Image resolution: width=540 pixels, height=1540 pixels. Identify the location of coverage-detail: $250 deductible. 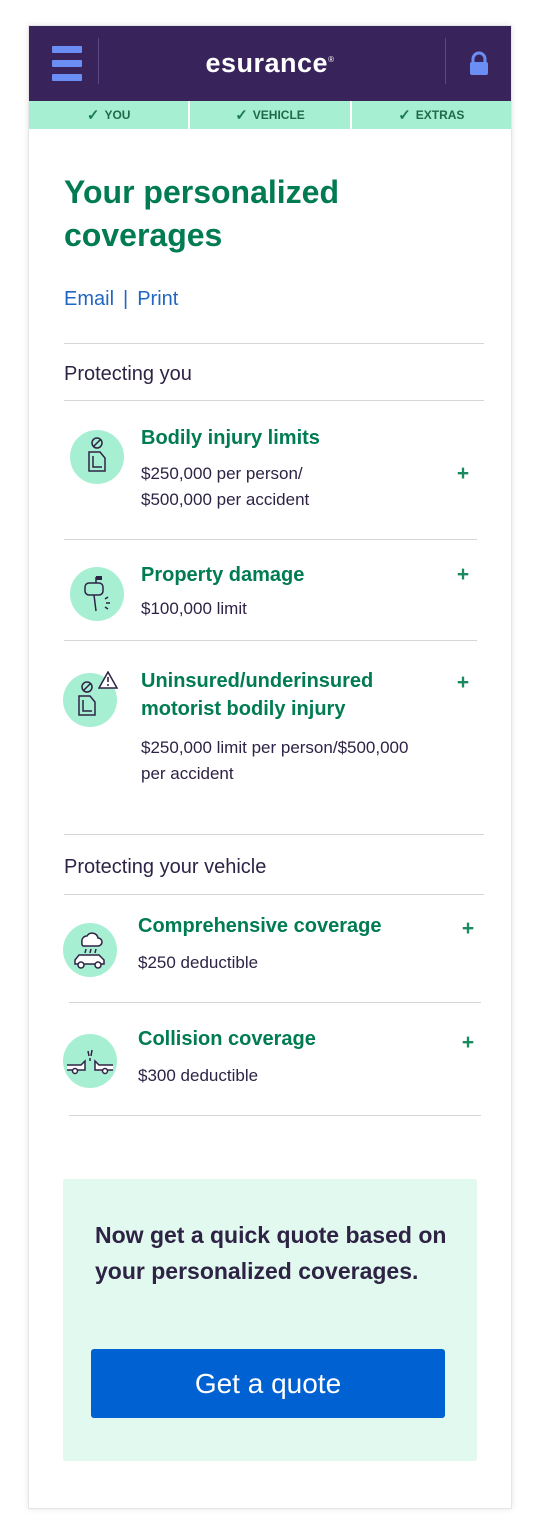
(198, 962).